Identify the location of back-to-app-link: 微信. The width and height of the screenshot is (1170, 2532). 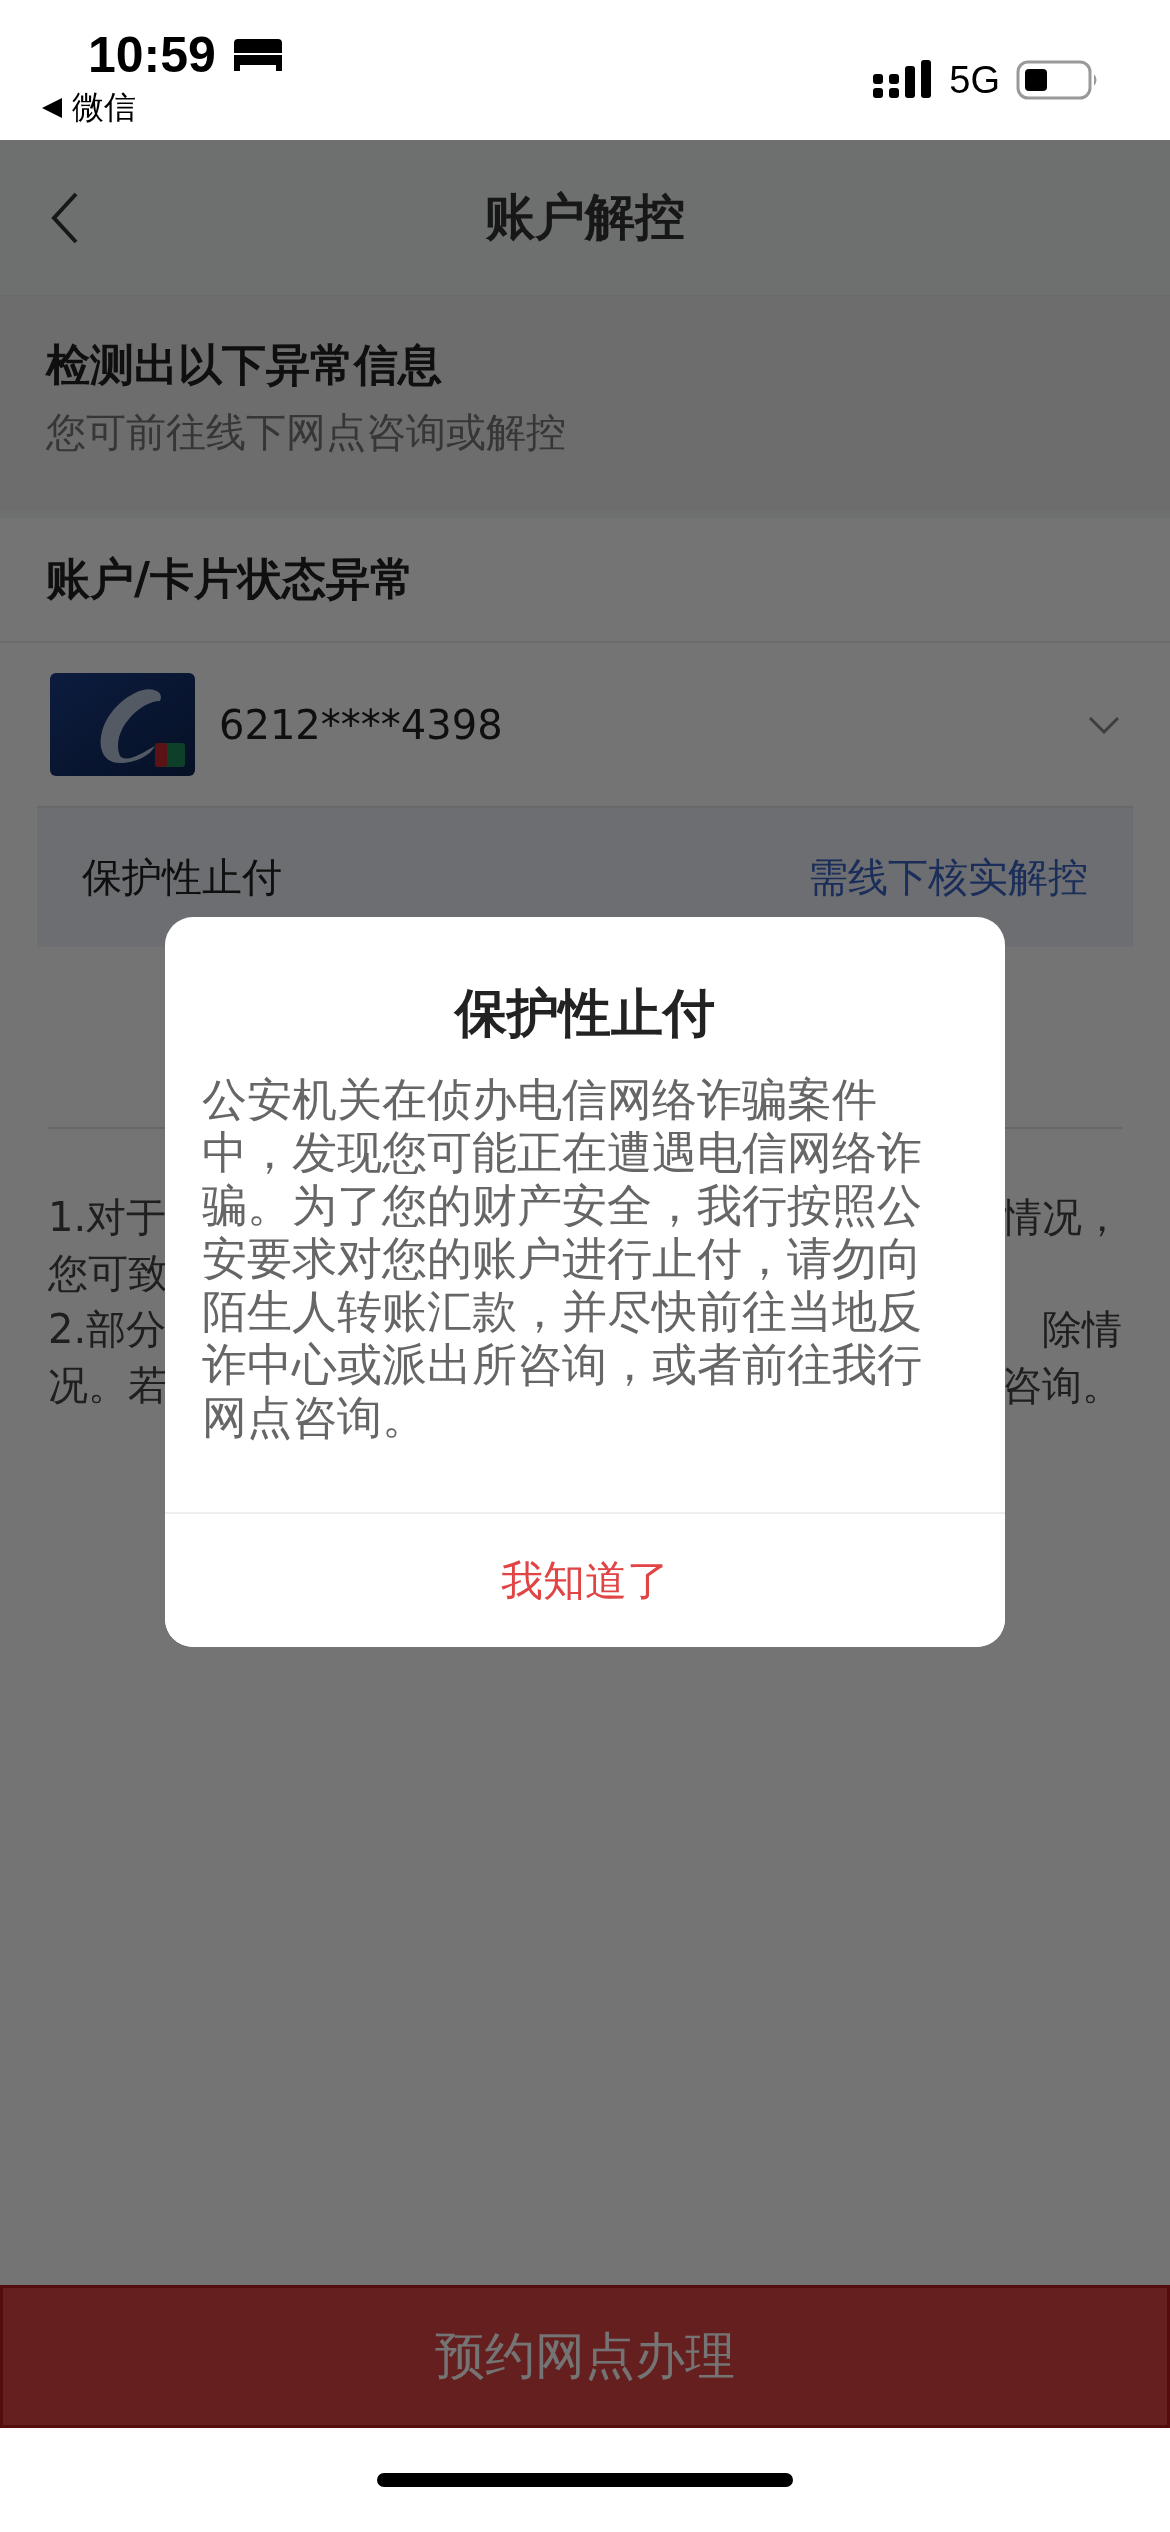
(104, 108).